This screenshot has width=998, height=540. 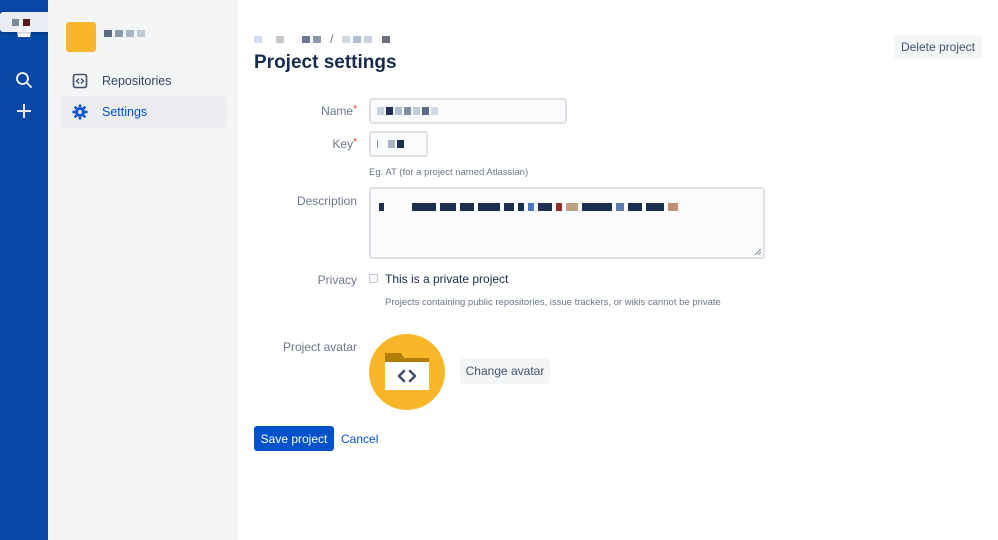 I want to click on key-label: Key*, so click(x=344, y=144).